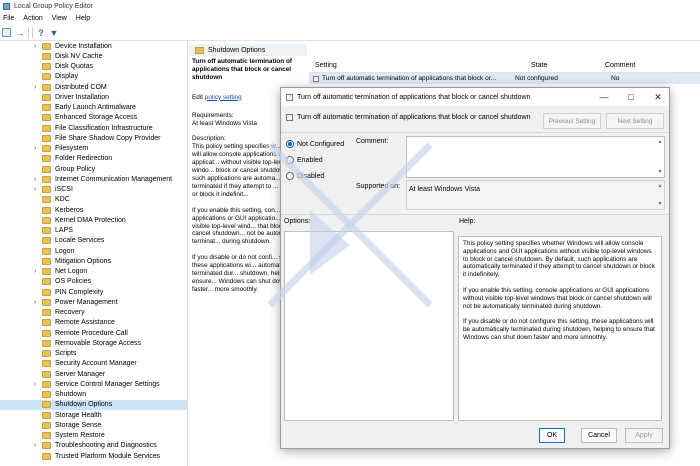 Image resolution: width=700 pixels, height=466 pixels. Describe the element at coordinates (93, 159) in the screenshot. I see `tree-item: Folder Redirection` at that location.